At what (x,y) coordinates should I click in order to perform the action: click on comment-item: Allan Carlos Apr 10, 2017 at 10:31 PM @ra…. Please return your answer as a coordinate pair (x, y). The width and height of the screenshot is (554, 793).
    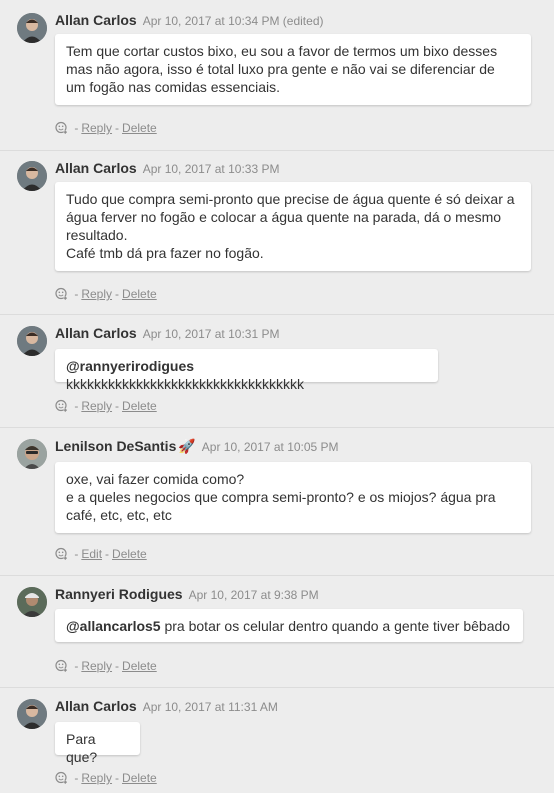
    Looking at the image, I should click on (277, 371).